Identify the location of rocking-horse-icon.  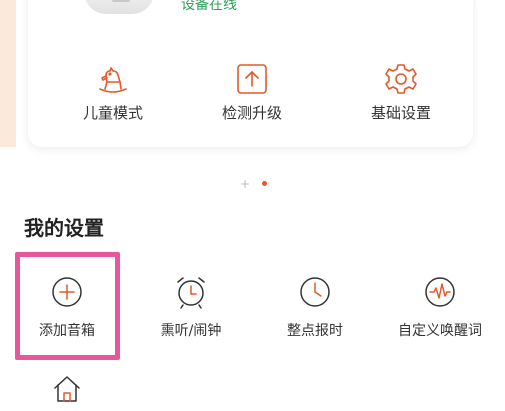
(113, 79).